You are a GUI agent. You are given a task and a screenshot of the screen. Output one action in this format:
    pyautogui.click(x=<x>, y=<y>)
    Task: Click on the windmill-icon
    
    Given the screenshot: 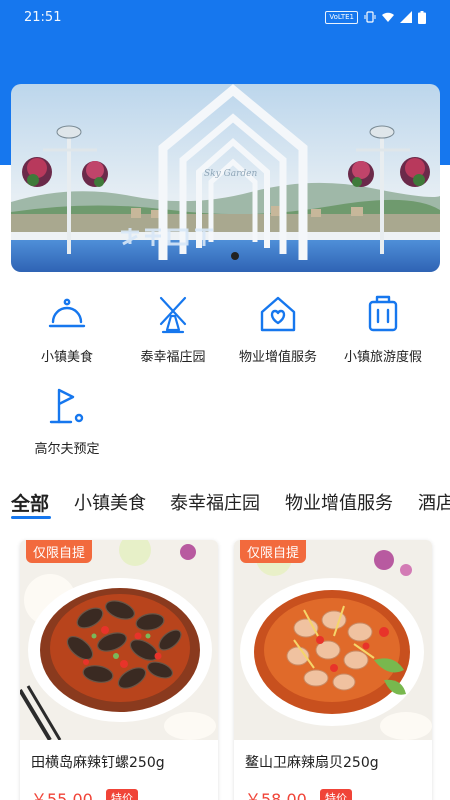 What is the action you would take?
    pyautogui.click(x=173, y=315)
    